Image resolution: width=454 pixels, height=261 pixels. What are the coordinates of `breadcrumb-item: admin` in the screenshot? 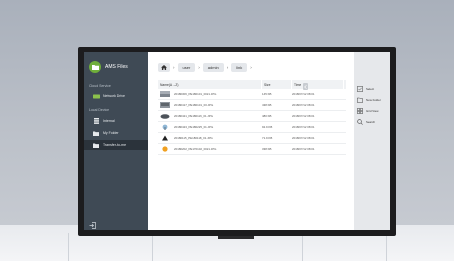 It's located at (213, 67).